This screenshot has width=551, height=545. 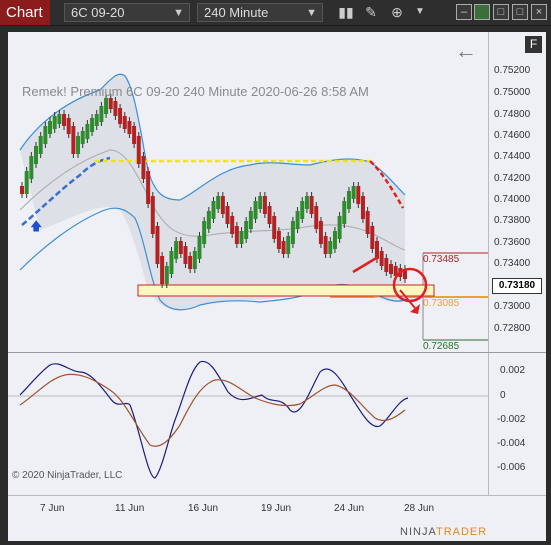 I want to click on ninjatrader-logo: NINJATRADER, so click(x=444, y=532).